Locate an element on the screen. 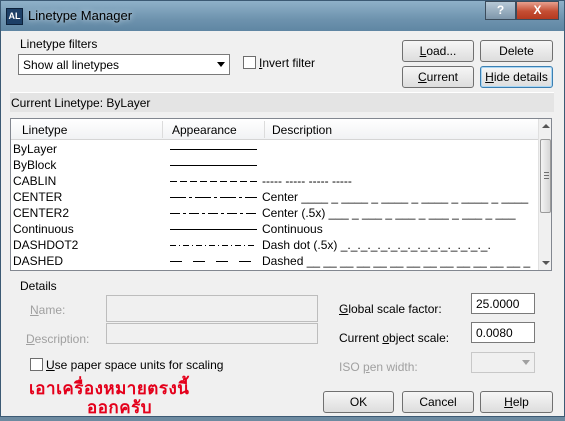 Image resolution: width=565 pixels, height=421 pixels. linetype-description: Continuous is located at coordinates (292, 229).